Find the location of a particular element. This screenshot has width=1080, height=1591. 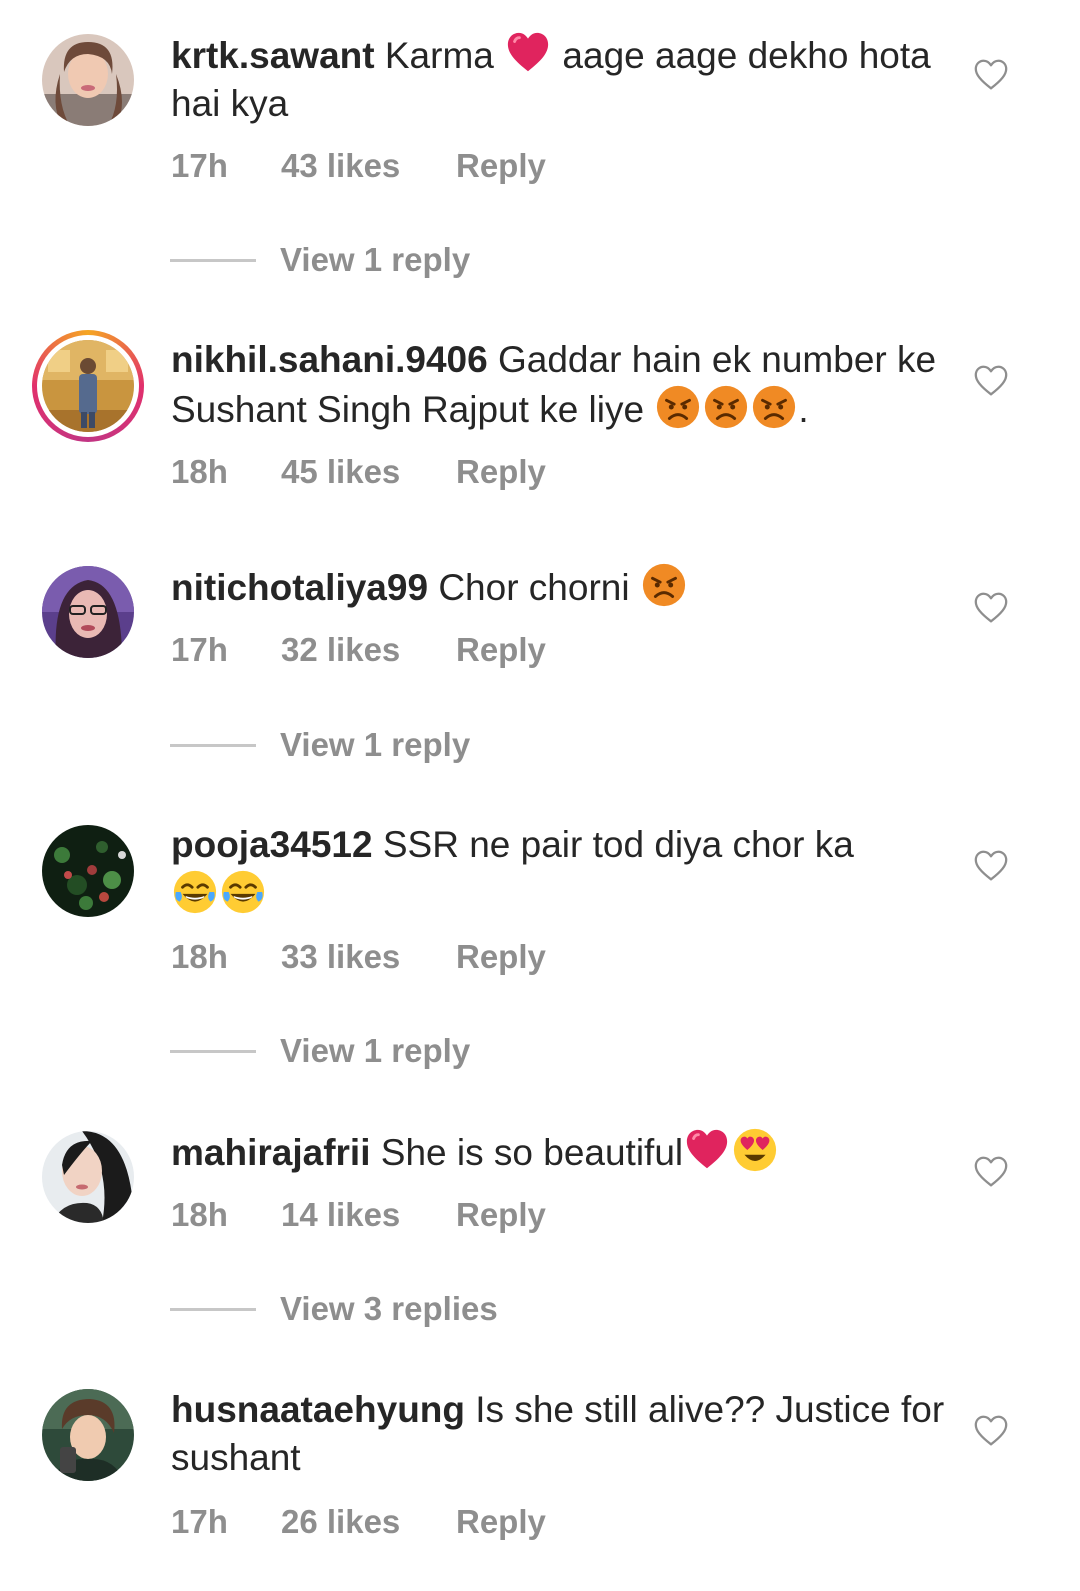

view-replies-link: View 3 replies is located at coordinates (389, 1308).